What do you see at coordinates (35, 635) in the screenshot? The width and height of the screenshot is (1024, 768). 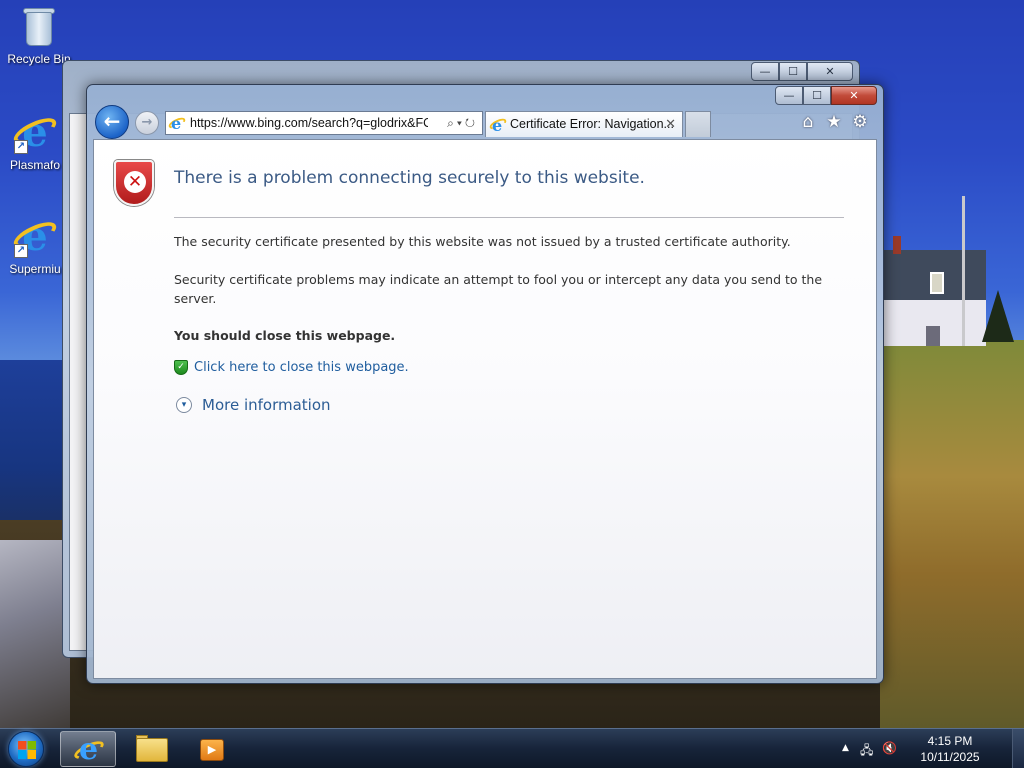 I see `wallpaper-rocks` at bounding box center [35, 635].